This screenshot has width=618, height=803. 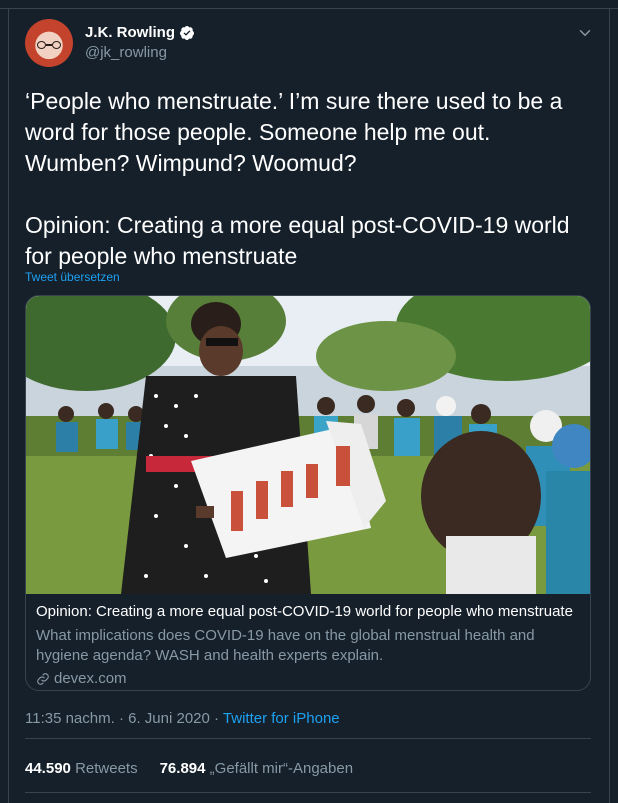 What do you see at coordinates (126, 52) in the screenshot?
I see `author-handle: @jk_rowling` at bounding box center [126, 52].